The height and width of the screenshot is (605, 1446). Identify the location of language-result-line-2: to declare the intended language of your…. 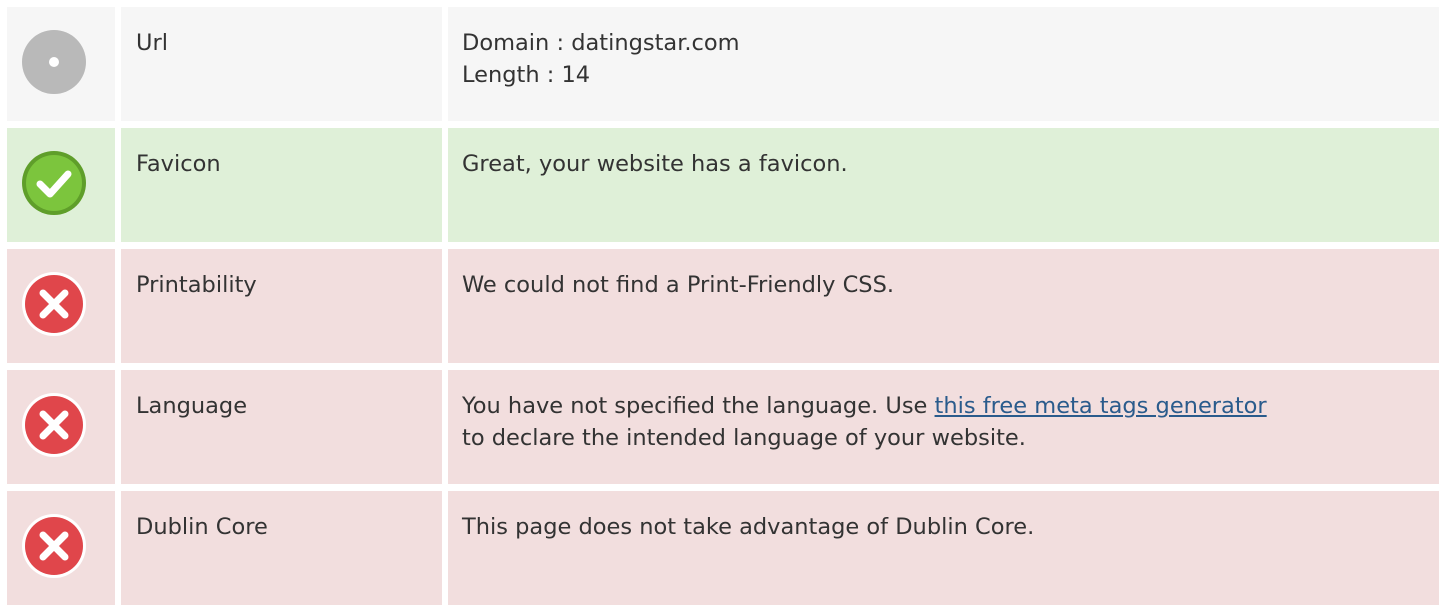
(744, 438).